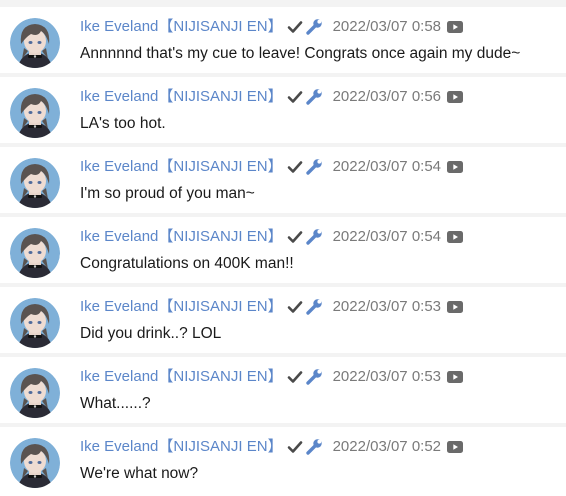 The height and width of the screenshot is (496, 566). What do you see at coordinates (387, 447) in the screenshot?
I see `timestamp: 2022/03/07 0:52` at bounding box center [387, 447].